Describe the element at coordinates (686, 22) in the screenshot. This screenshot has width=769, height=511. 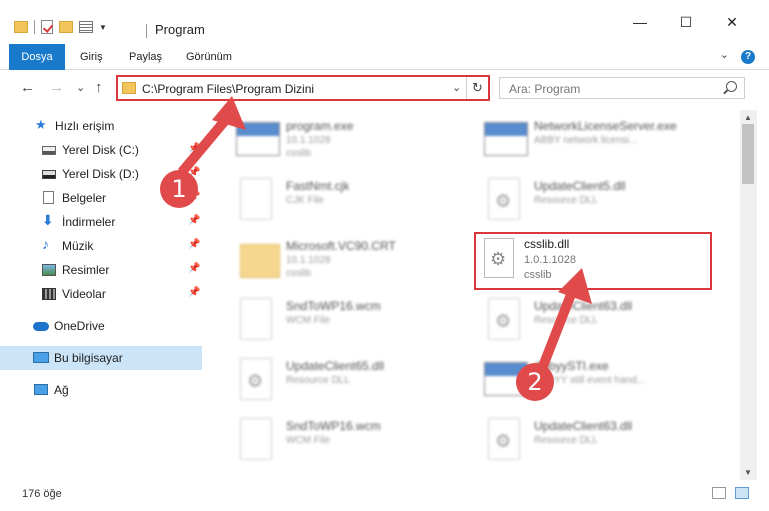
I see `maximize-button: ☐` at that location.